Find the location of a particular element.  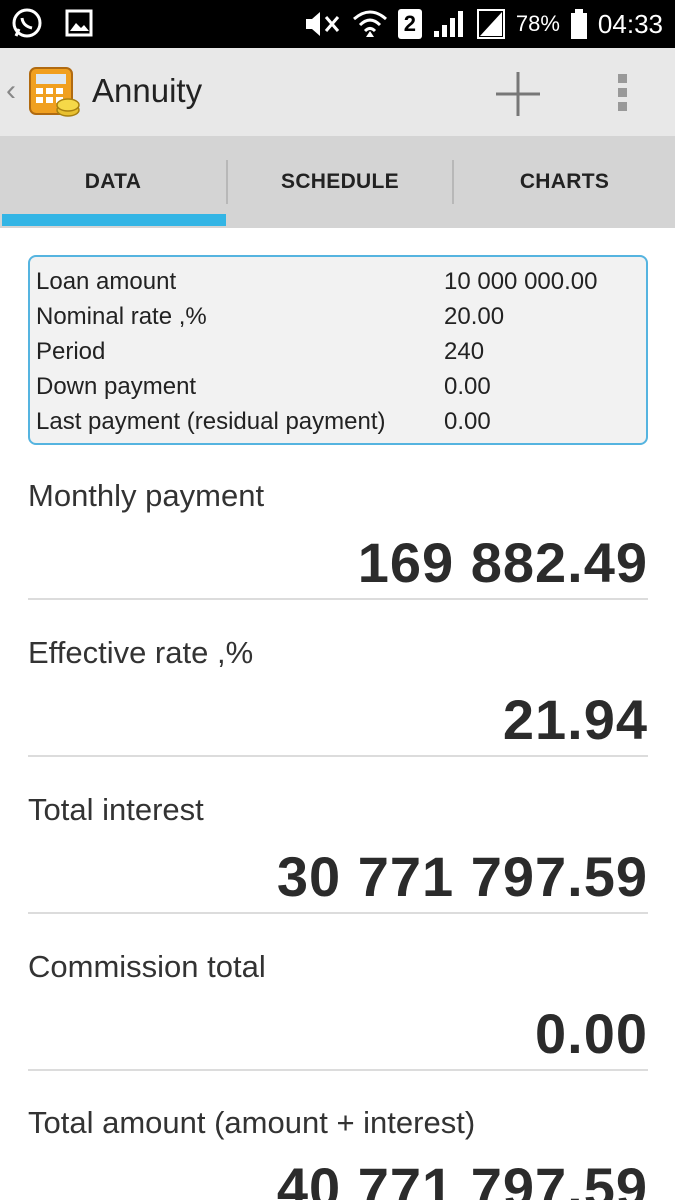

result-commission-total: Commission total 0.00 is located at coordinates (338, 1011).